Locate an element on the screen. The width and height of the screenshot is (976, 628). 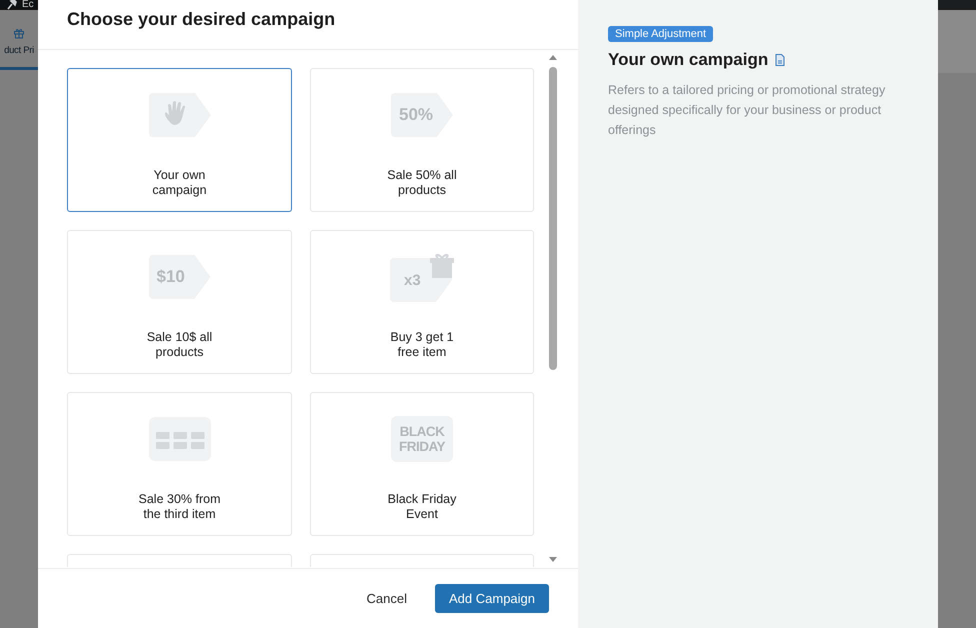
card-label: Buy 3 get 1 free item is located at coordinates (422, 345).